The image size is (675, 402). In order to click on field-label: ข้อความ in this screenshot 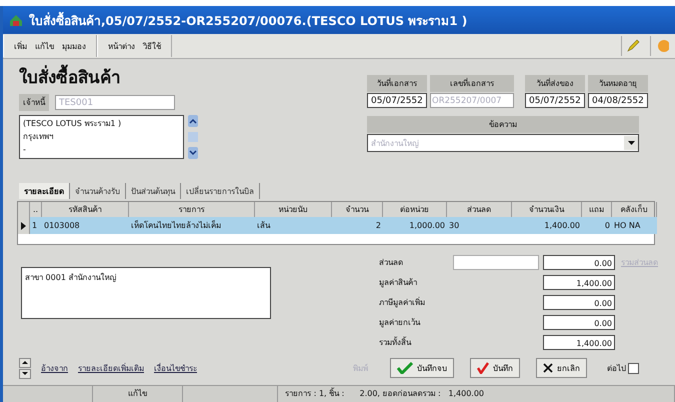, I will do `click(503, 124)`.